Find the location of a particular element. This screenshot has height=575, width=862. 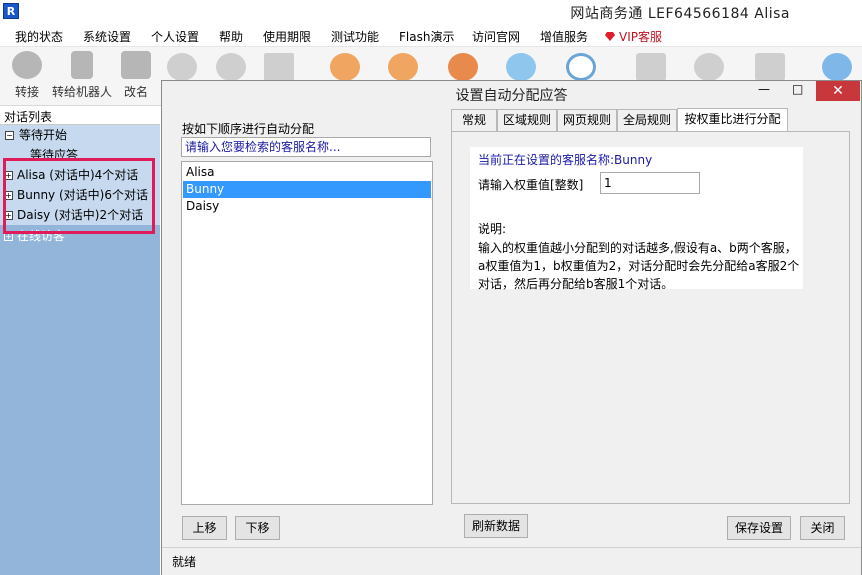

current-agent-text: 当前正在设置的客服名称:Bunny is located at coordinates (565, 160).